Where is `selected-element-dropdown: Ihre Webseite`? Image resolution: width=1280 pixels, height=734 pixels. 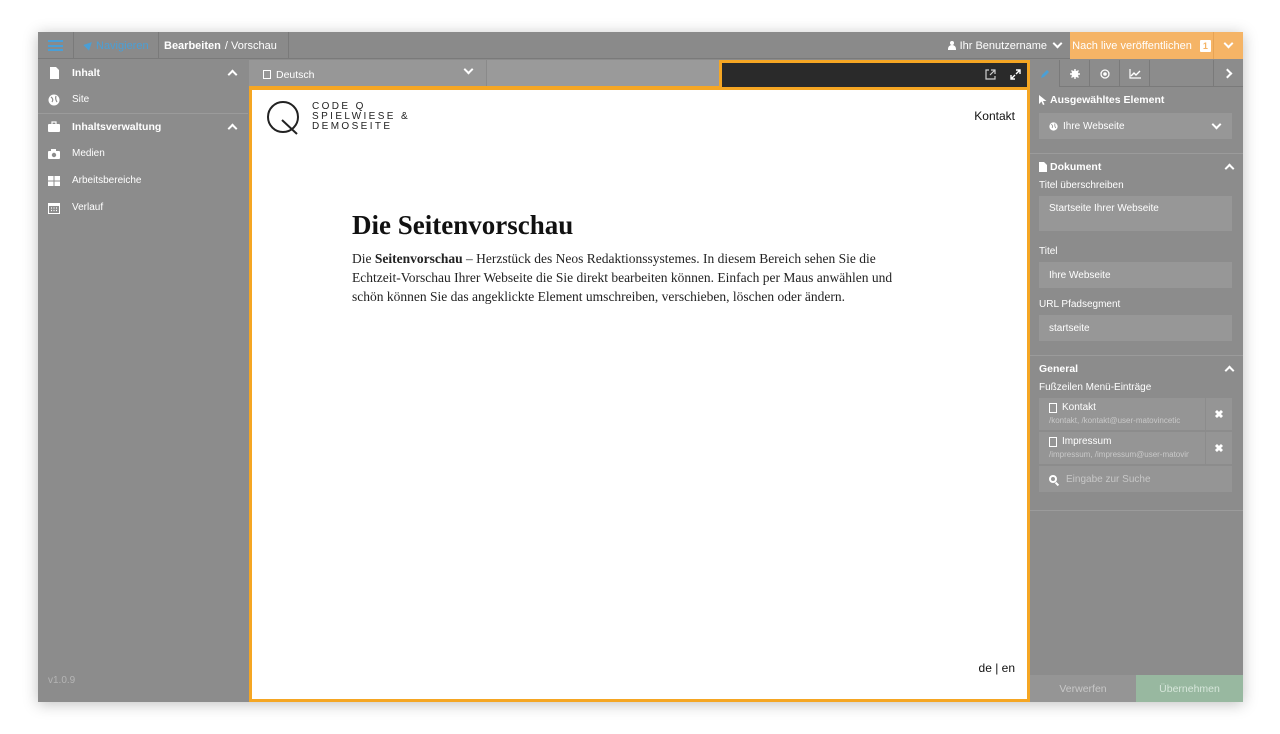
selected-element-dropdown: Ihre Webseite is located at coordinates (1135, 126).